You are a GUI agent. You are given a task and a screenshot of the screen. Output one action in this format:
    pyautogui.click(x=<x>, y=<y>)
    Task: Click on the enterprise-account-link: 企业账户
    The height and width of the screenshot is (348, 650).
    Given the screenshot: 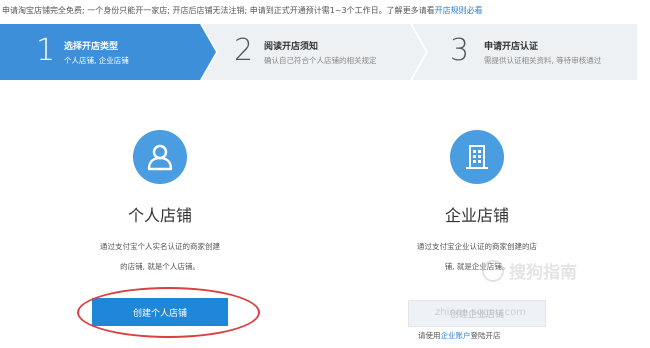 What is the action you would take?
    pyautogui.click(x=456, y=335)
    